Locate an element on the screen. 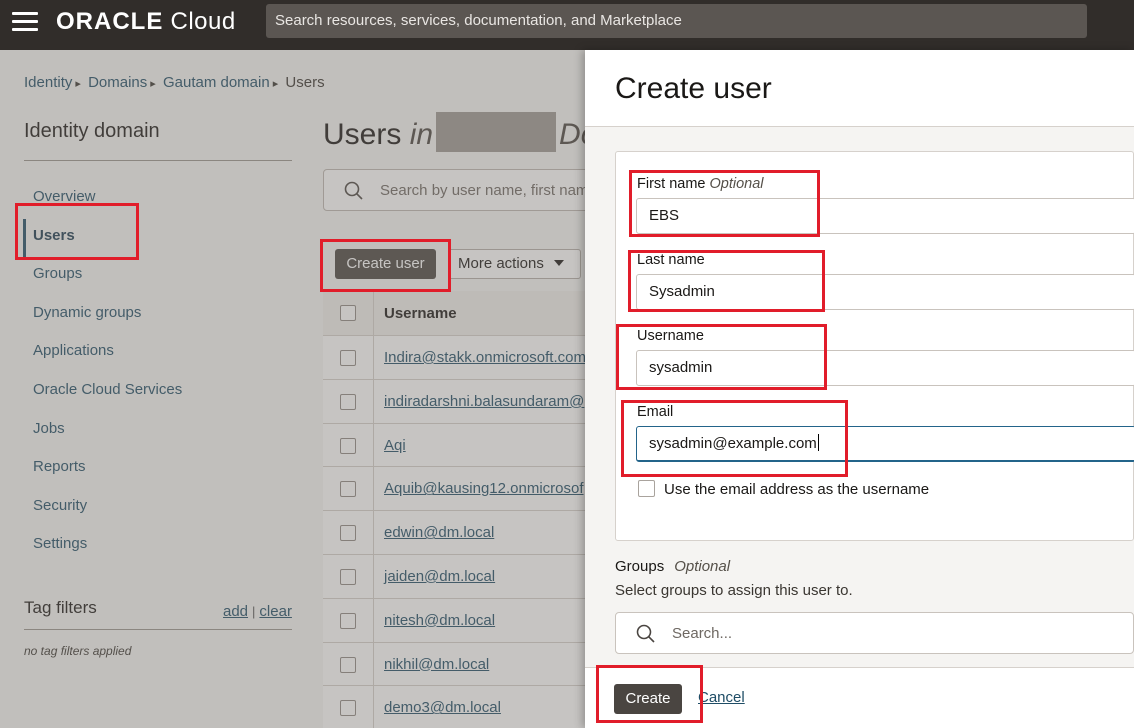 This screenshot has height=728, width=1134. breadcrumb-current: Users is located at coordinates (305, 82).